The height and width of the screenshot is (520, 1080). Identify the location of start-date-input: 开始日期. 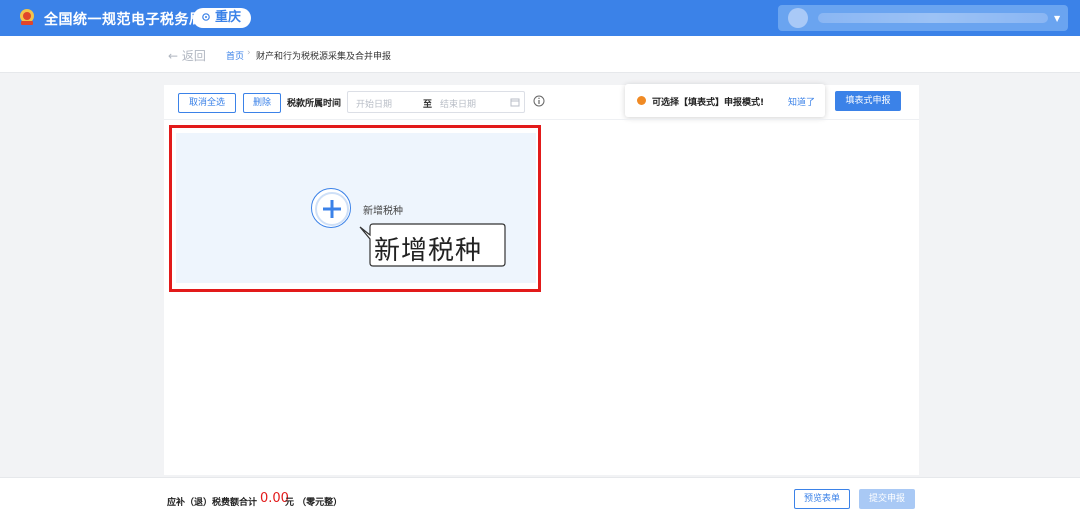
(374, 103).